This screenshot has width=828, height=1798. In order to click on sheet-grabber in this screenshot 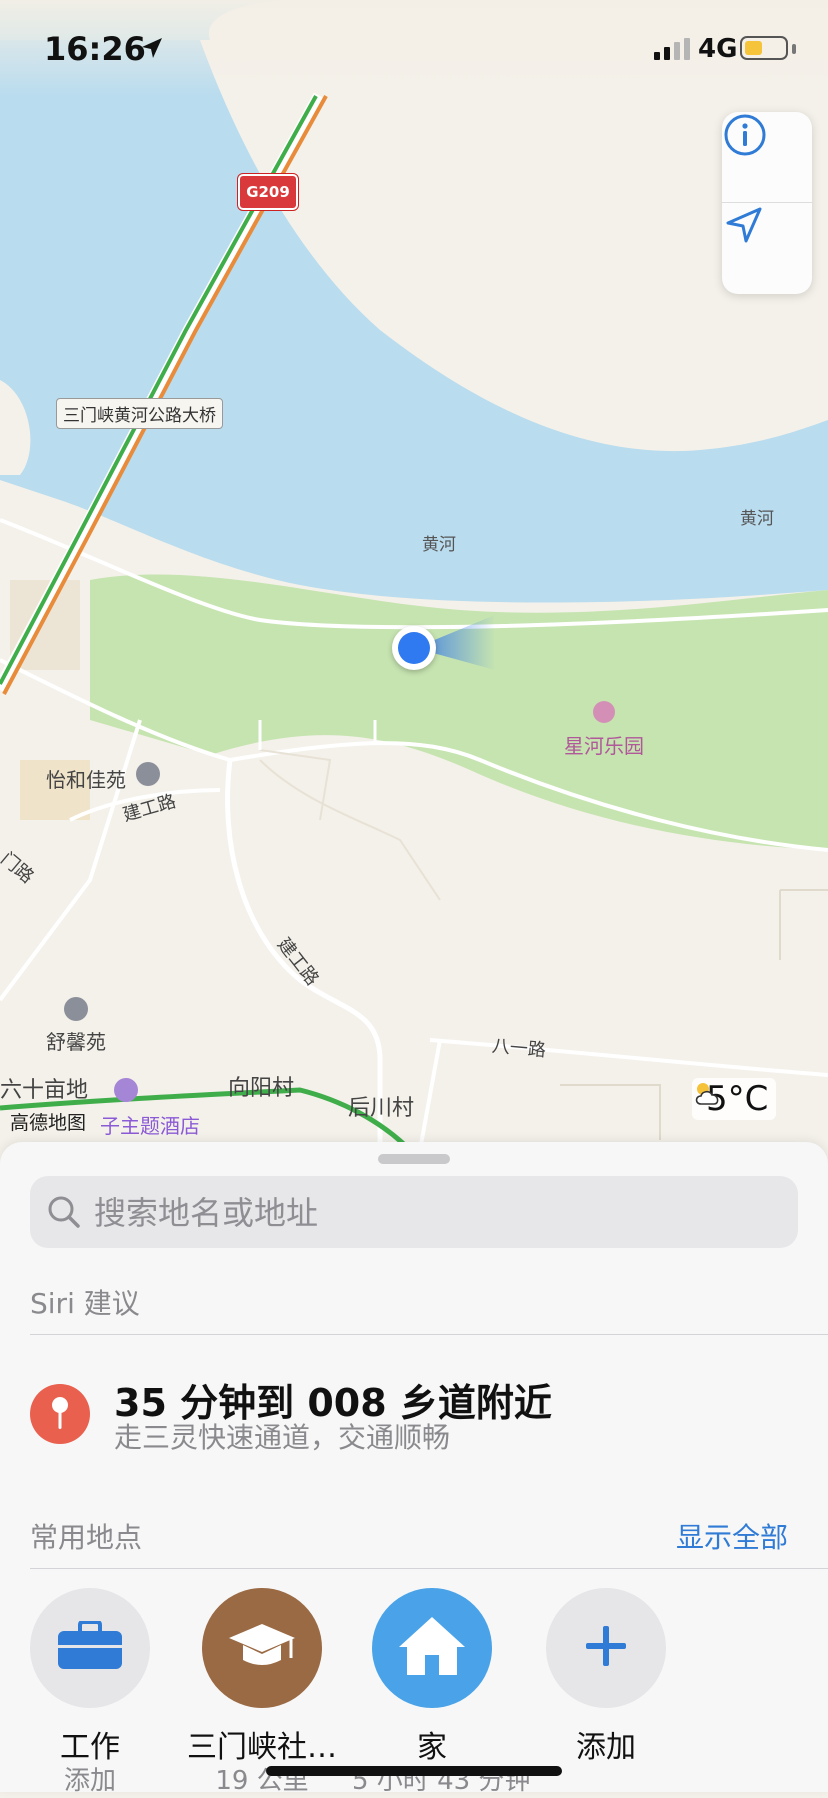, I will do `click(414, 1159)`.